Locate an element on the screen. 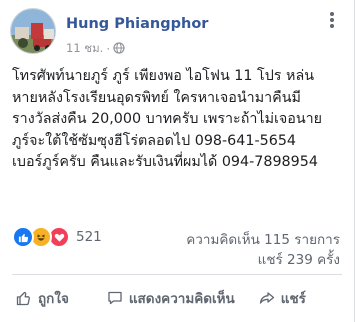  comment-button: แสดงความคิดเห็น is located at coordinates (171, 298).